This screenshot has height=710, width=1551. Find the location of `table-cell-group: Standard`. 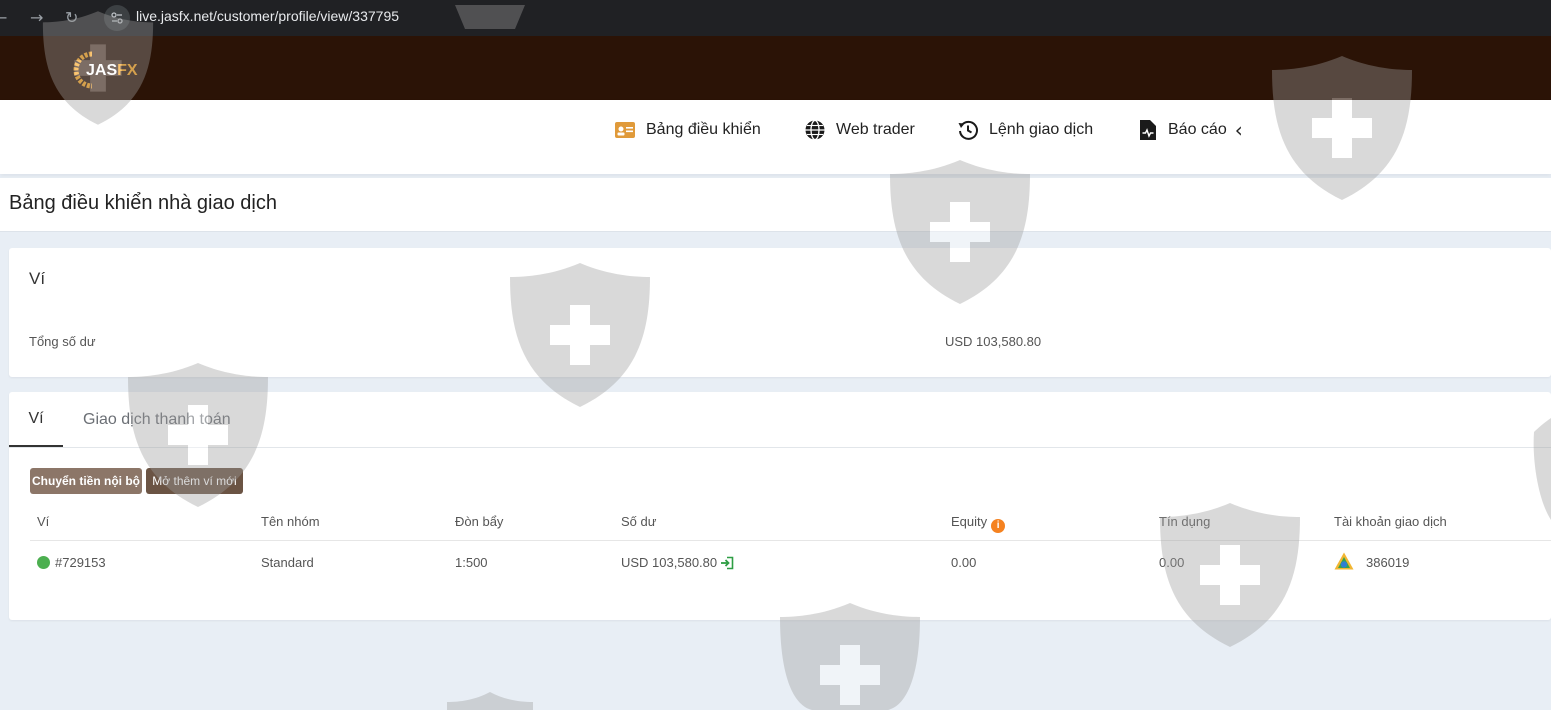

table-cell-group: Standard is located at coordinates (287, 562).